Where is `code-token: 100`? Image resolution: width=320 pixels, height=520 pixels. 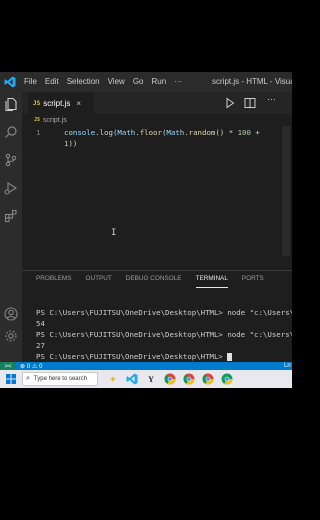
code-token: 100 is located at coordinates (244, 132).